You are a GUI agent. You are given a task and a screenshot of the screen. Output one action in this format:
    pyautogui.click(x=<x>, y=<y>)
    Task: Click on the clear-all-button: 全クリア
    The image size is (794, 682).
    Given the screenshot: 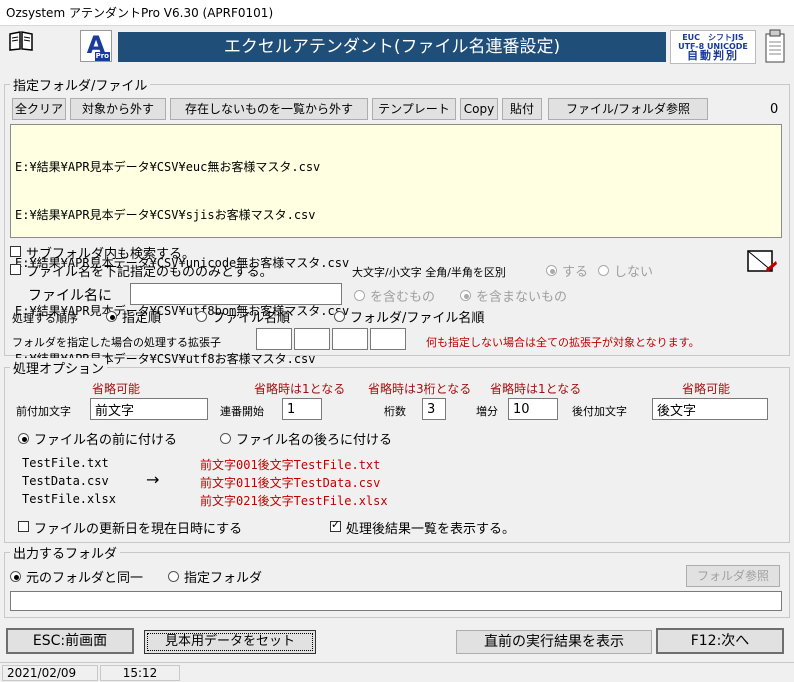 What is the action you would take?
    pyautogui.click(x=39, y=109)
    